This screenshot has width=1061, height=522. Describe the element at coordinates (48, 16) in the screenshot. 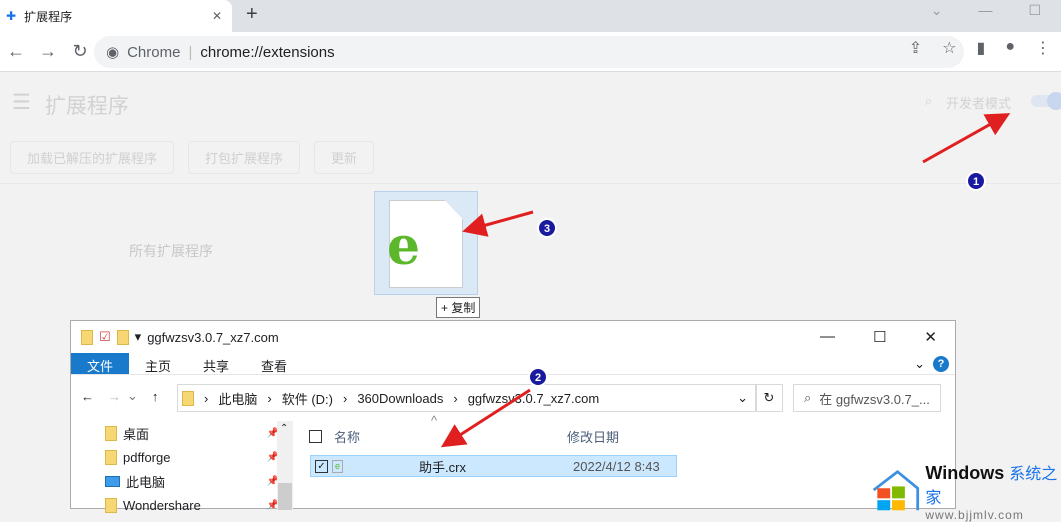

I see `tab-title: 扩展程序` at that location.